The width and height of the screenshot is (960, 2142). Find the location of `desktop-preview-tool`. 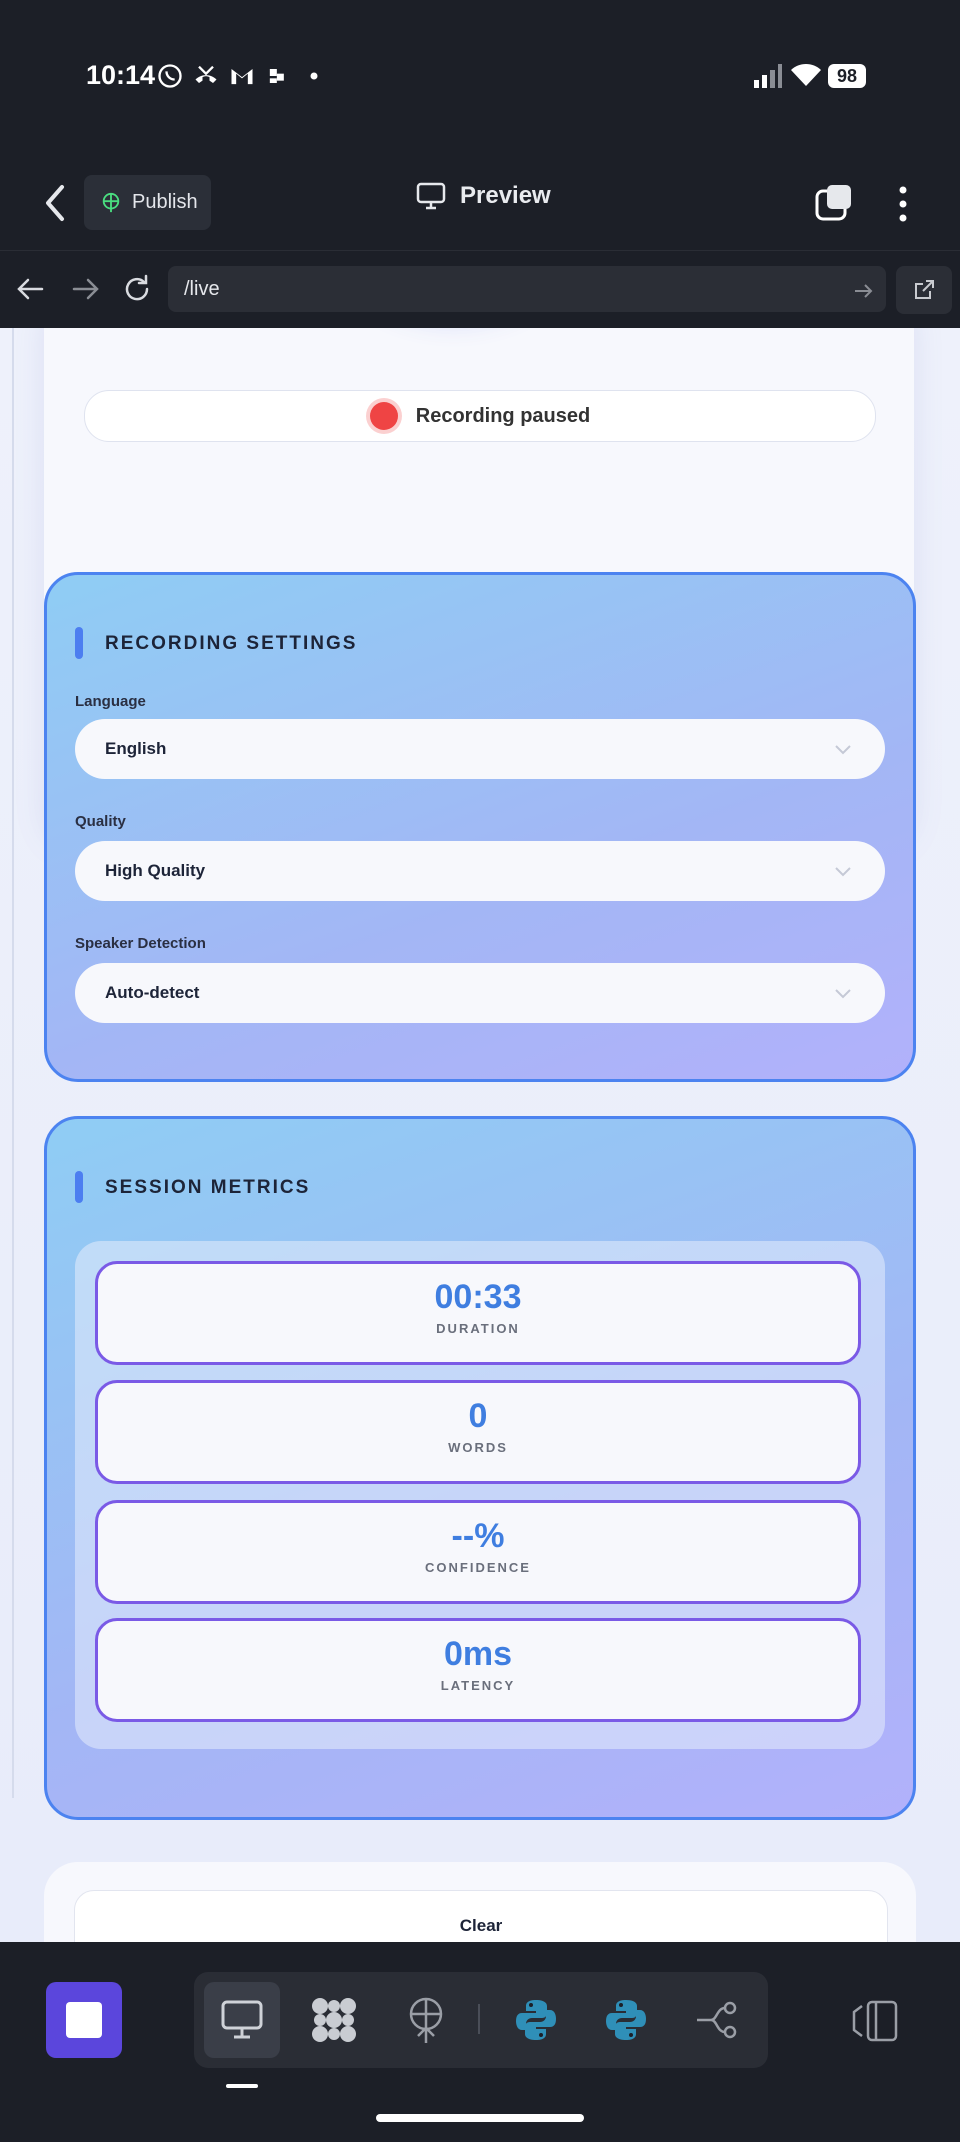

desktop-preview-tool is located at coordinates (242, 2020).